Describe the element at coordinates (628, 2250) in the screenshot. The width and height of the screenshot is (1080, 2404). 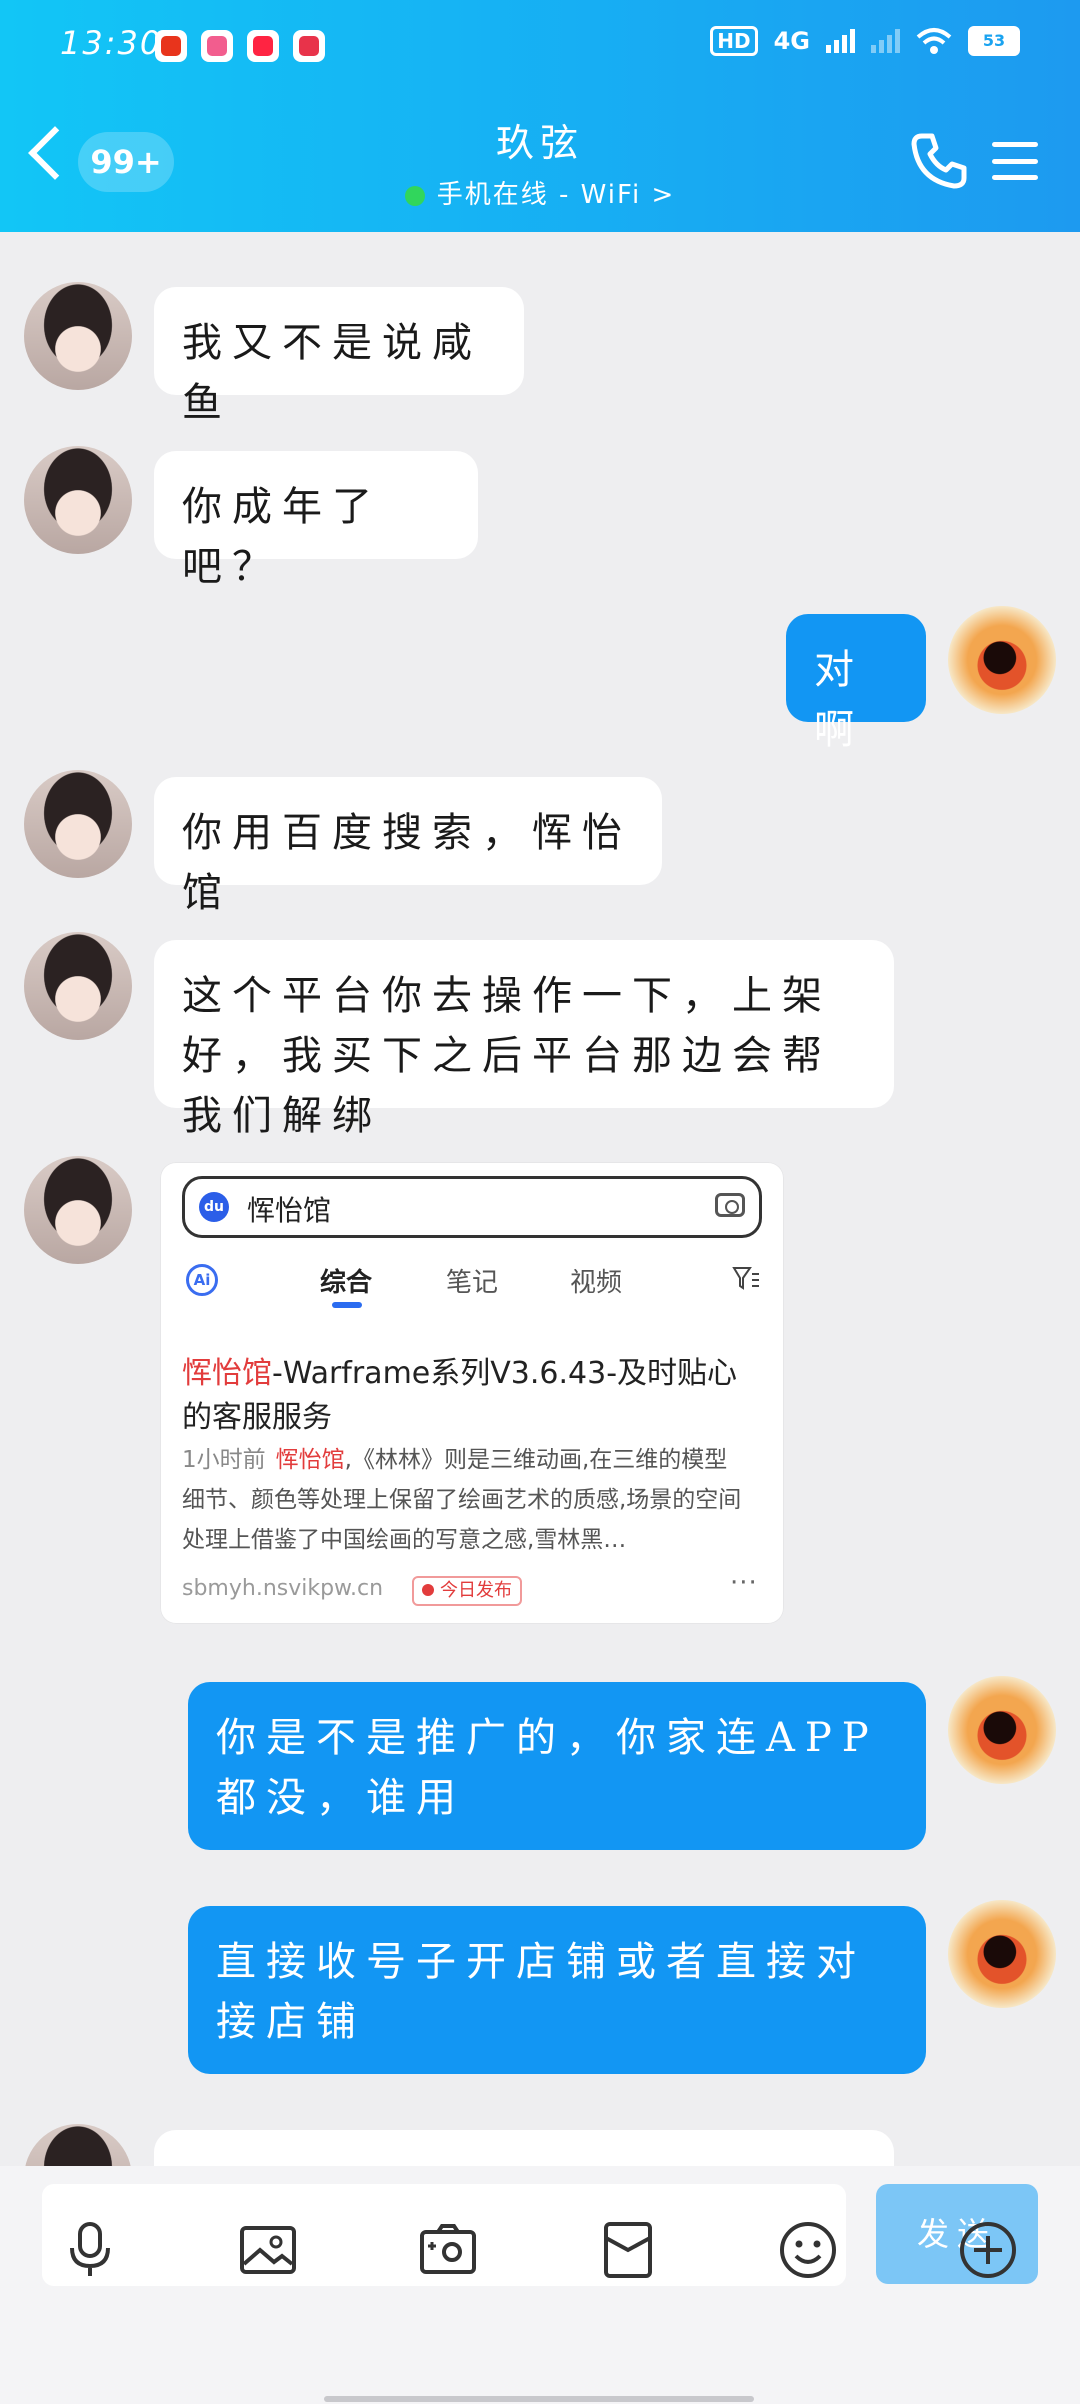
I see `red-packet-icon` at that location.